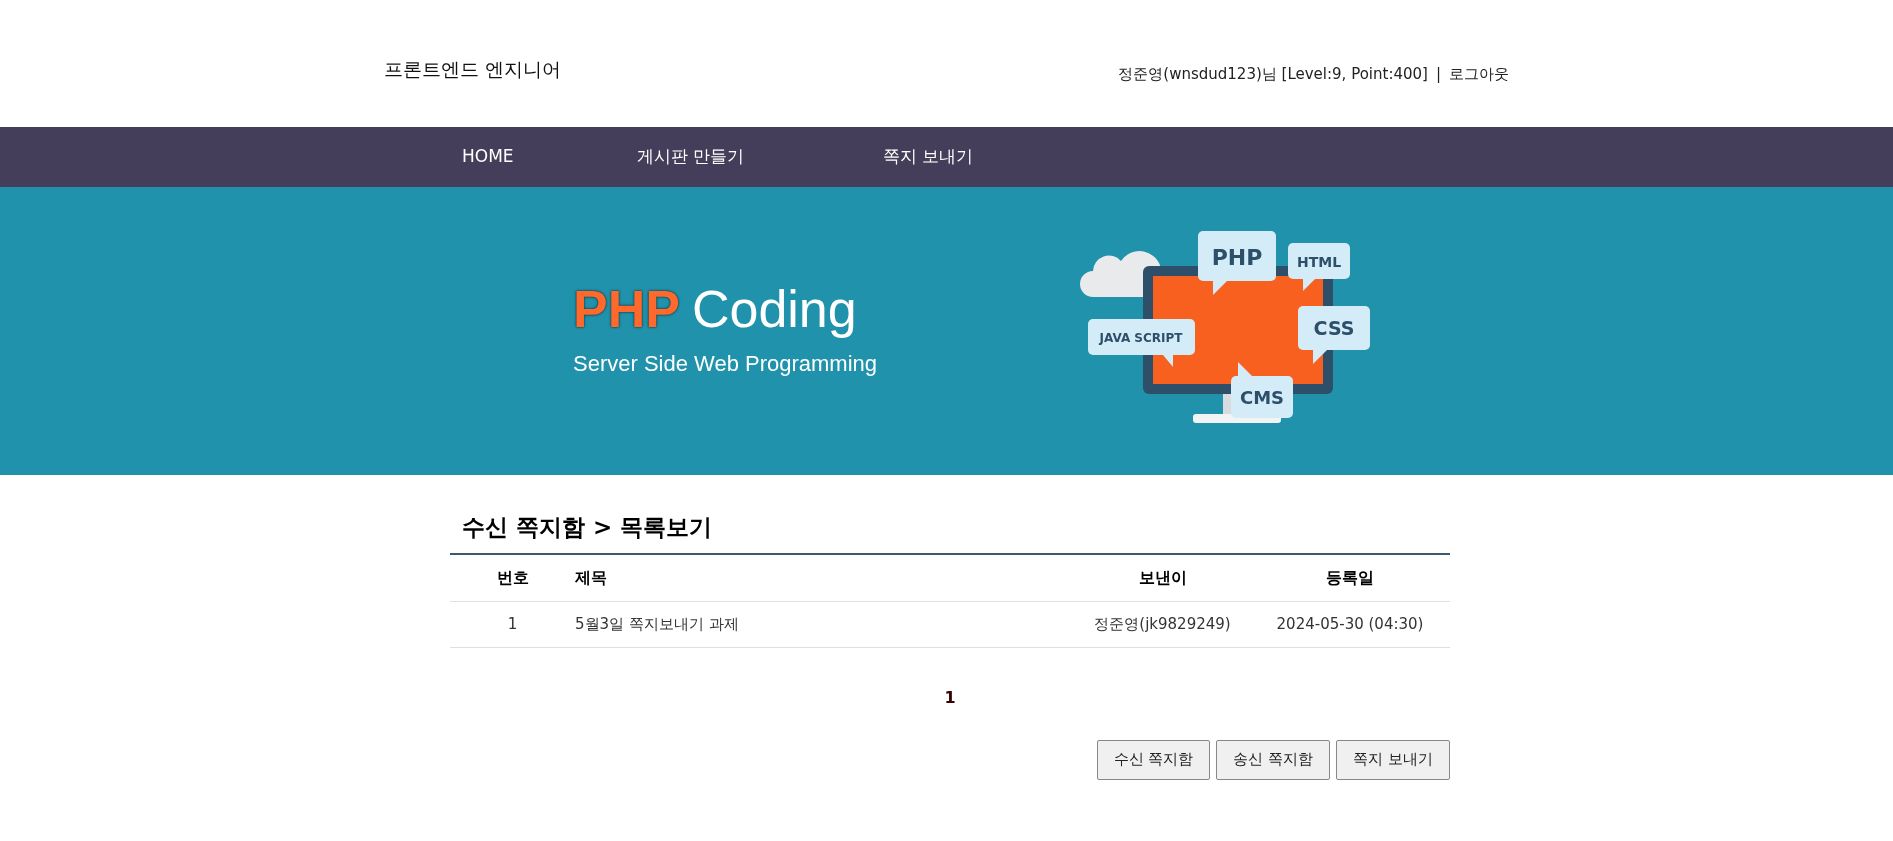 This screenshot has width=1893, height=841. I want to click on nav-button: 송신 쪽지함, so click(1273, 759).